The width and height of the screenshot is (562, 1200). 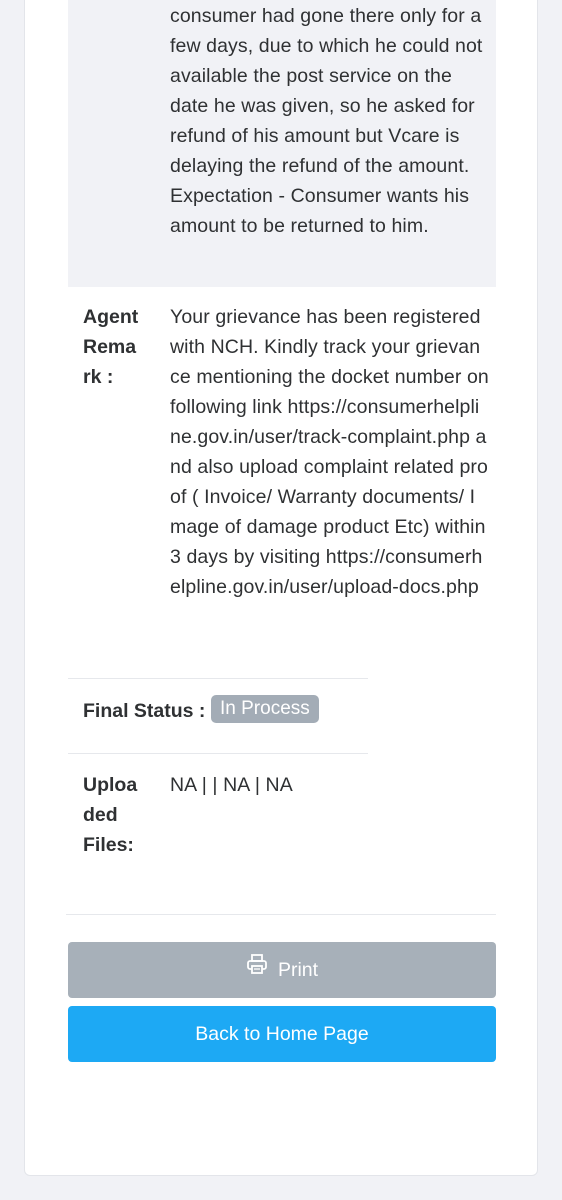 What do you see at coordinates (298, 970) in the screenshot?
I see `print-label: Print` at bounding box center [298, 970].